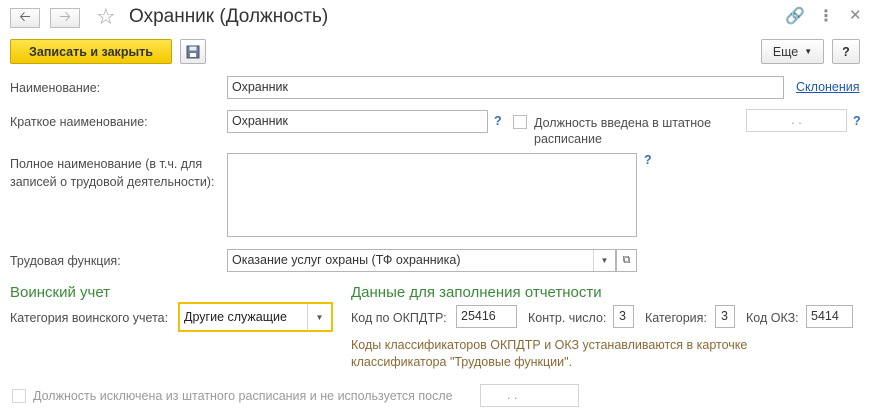  I want to click on open-button: ⧉, so click(626, 260).